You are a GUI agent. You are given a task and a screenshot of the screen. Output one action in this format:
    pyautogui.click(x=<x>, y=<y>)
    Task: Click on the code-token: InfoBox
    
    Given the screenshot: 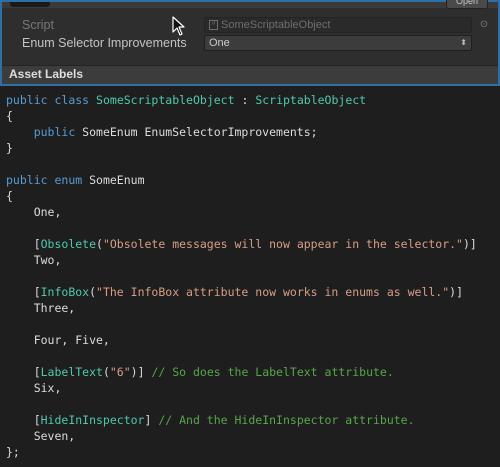 What is the action you would take?
    pyautogui.click(x=65, y=292)
    